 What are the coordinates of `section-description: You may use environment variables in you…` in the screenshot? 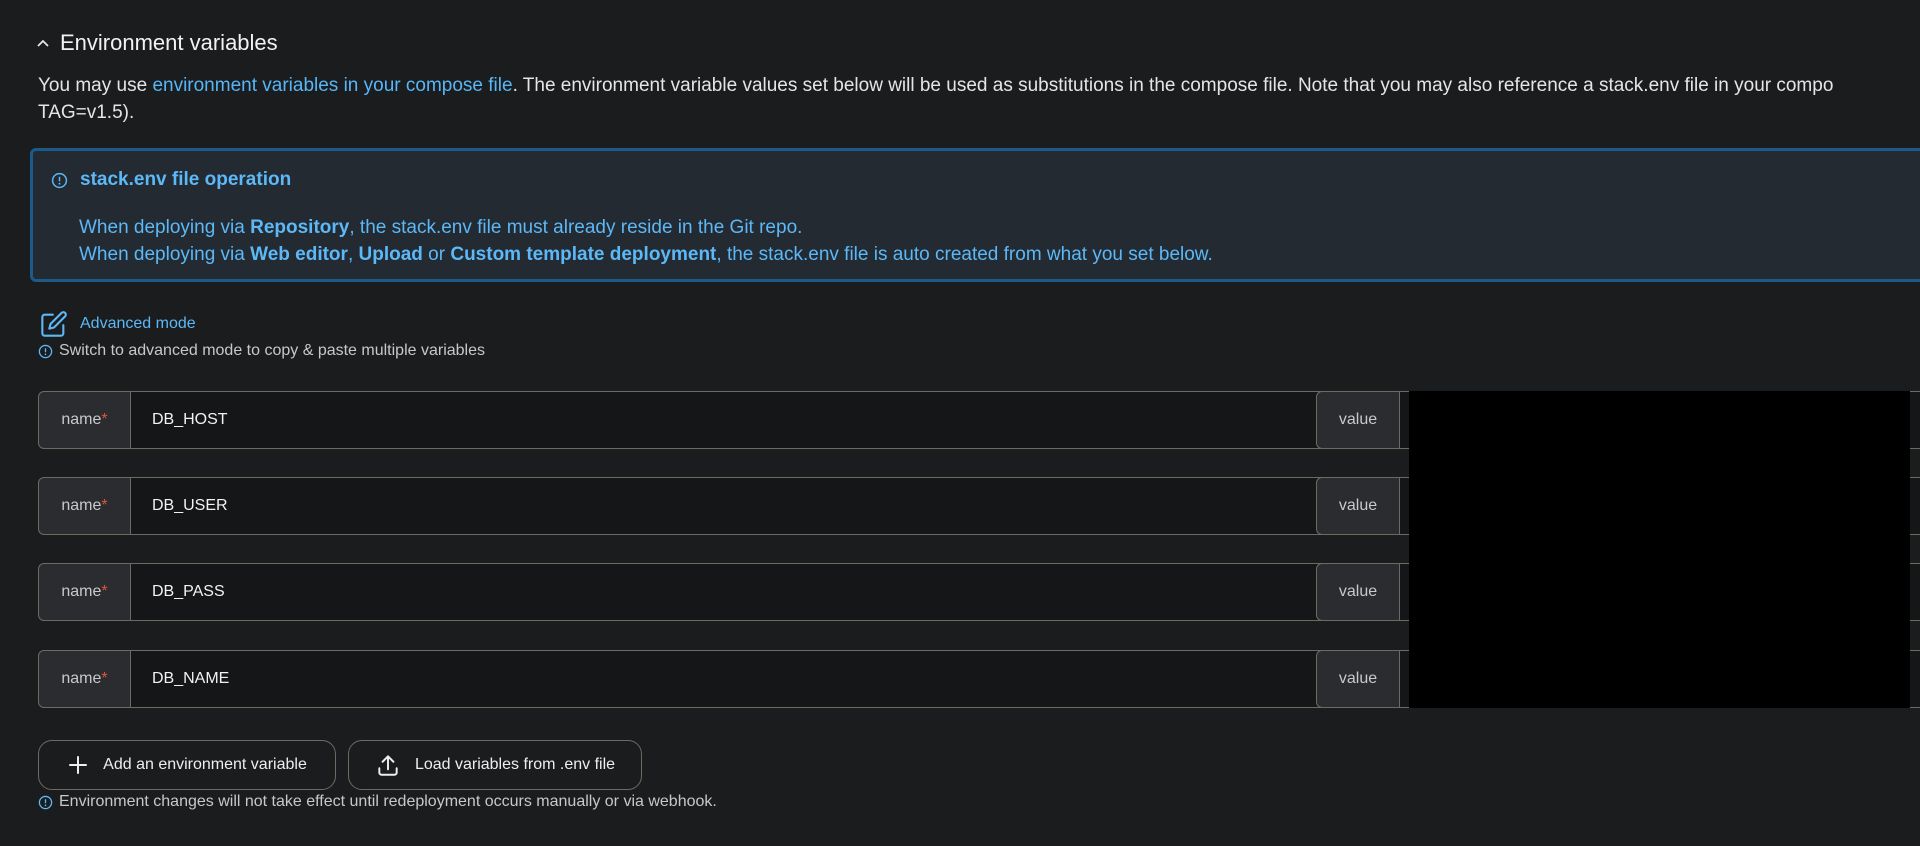 It's located at (936, 99).